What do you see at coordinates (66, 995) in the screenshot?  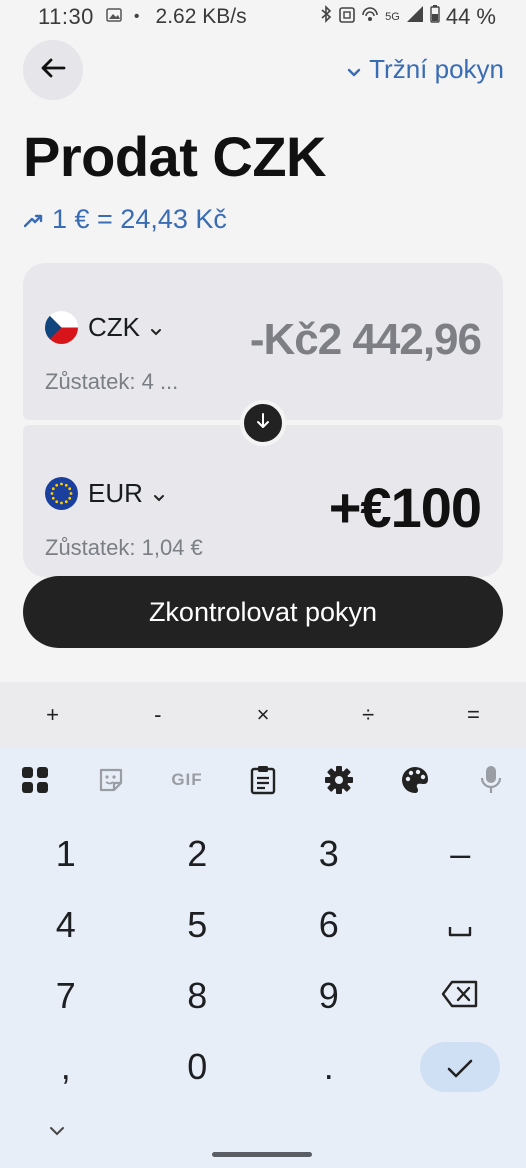 I see `key-7: 7` at bounding box center [66, 995].